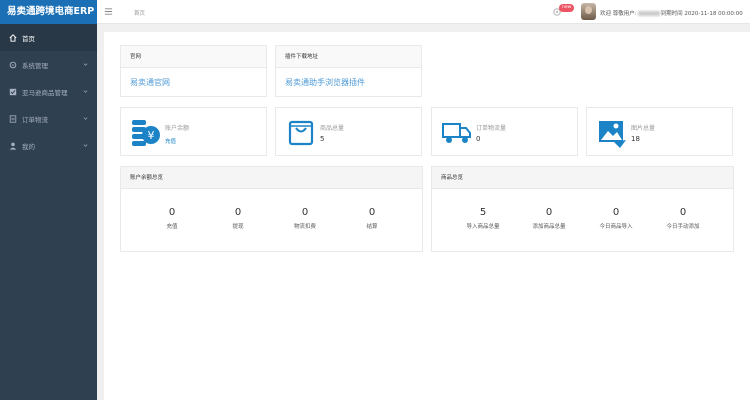 Image resolution: width=750 pixels, height=400 pixels. Describe the element at coordinates (478, 139) in the screenshot. I see `stat-value: 0` at that location.